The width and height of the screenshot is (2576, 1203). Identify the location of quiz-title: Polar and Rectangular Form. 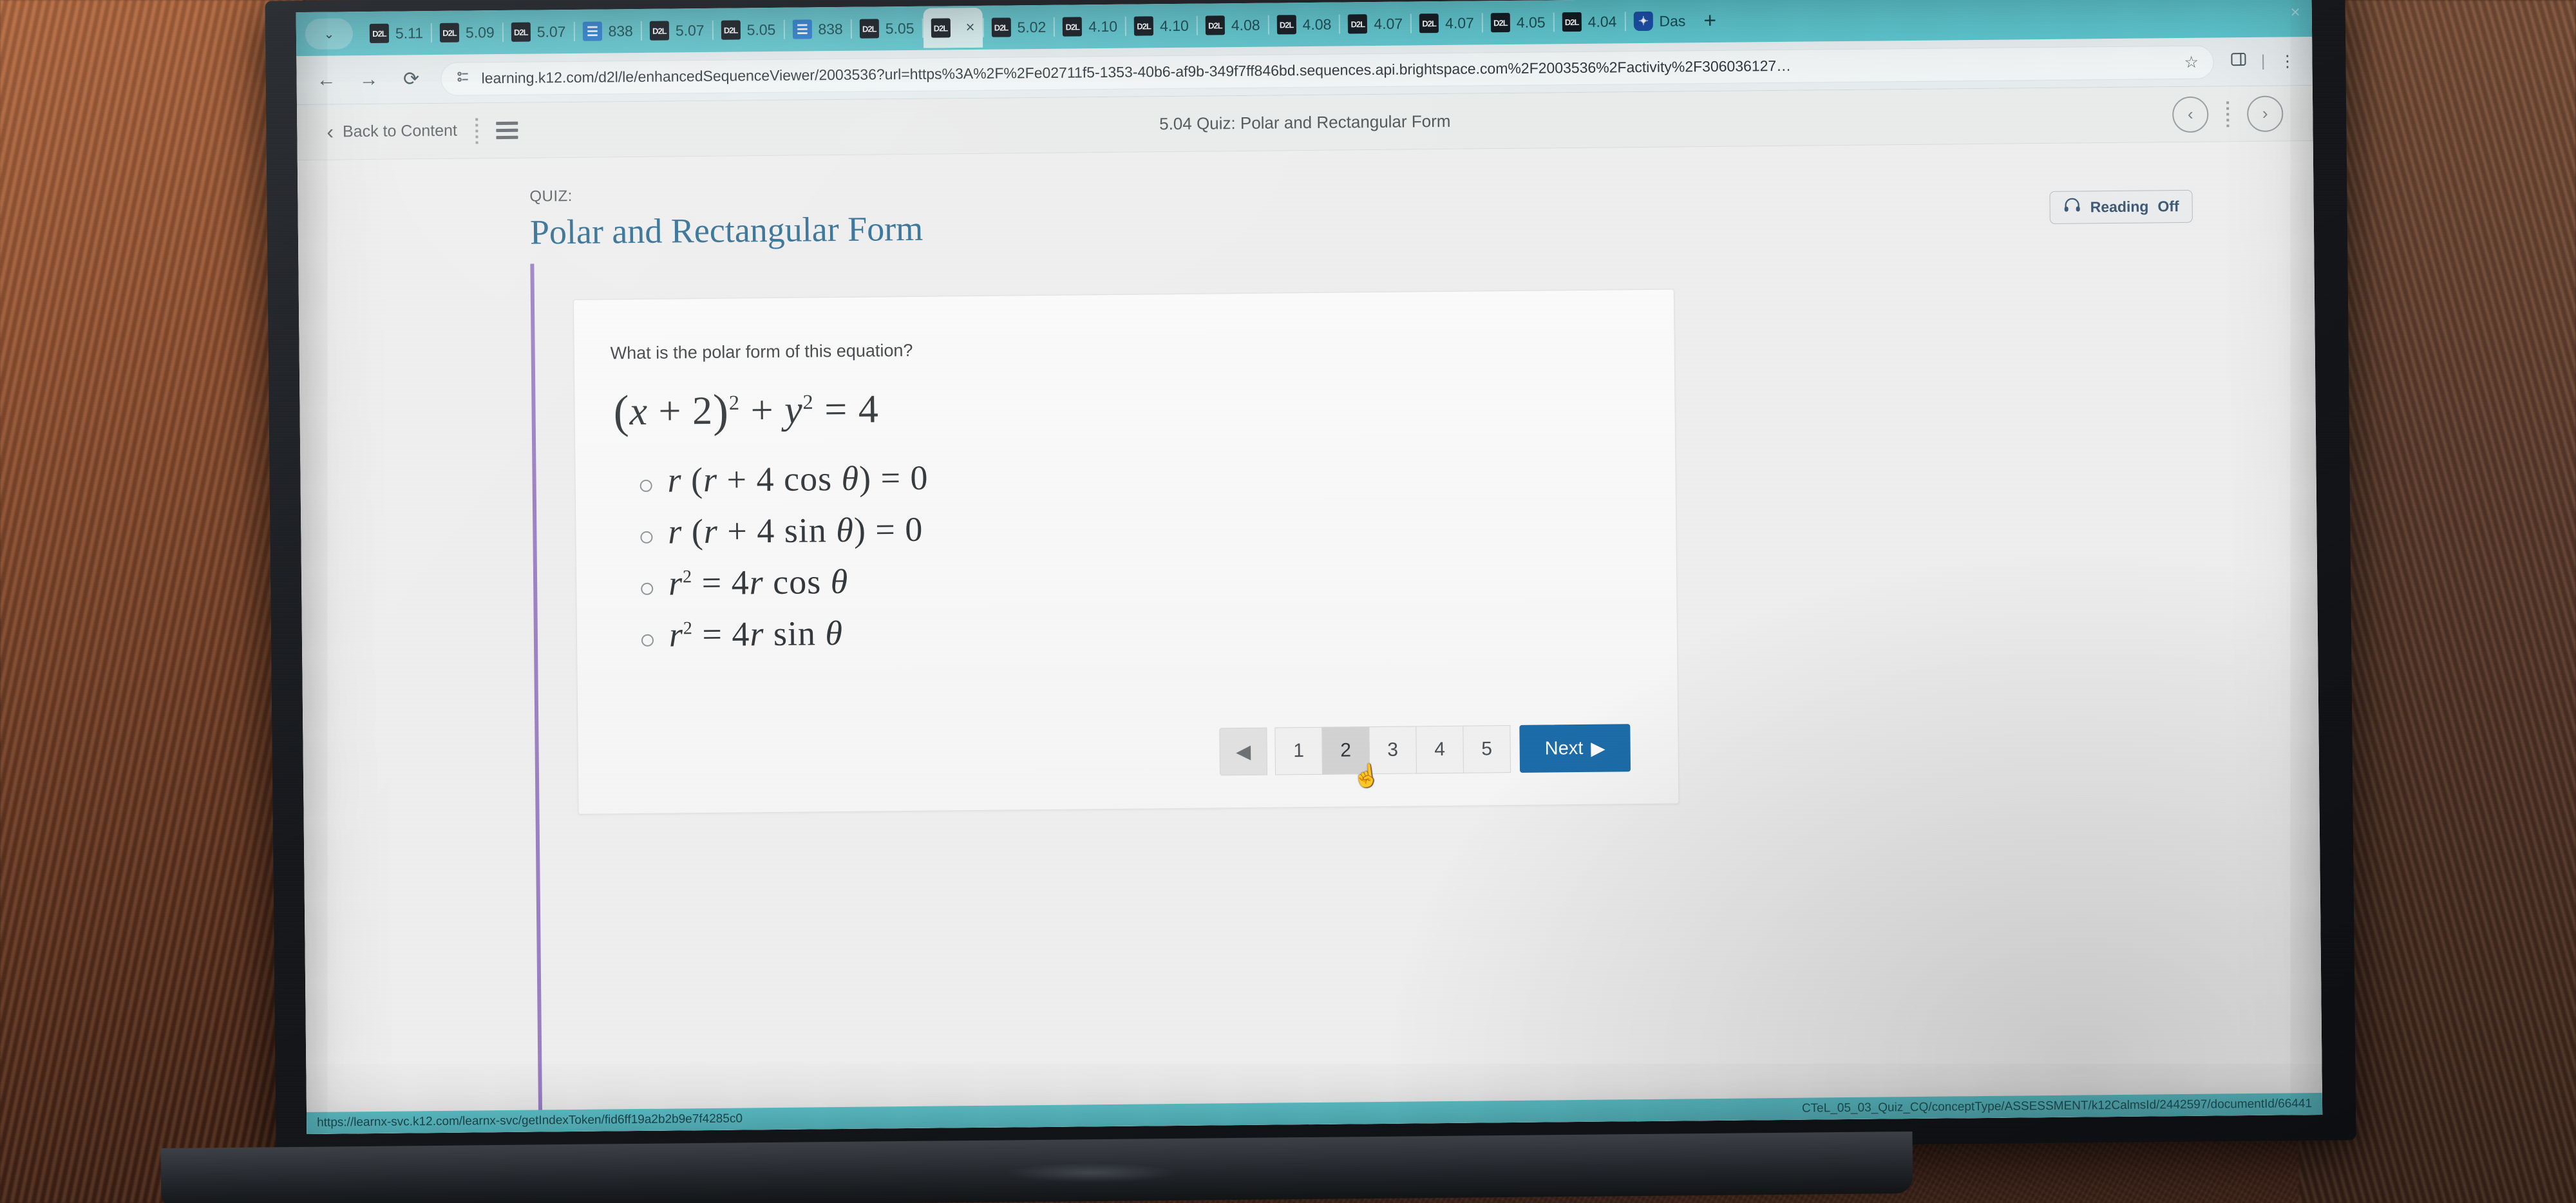
(726, 230).